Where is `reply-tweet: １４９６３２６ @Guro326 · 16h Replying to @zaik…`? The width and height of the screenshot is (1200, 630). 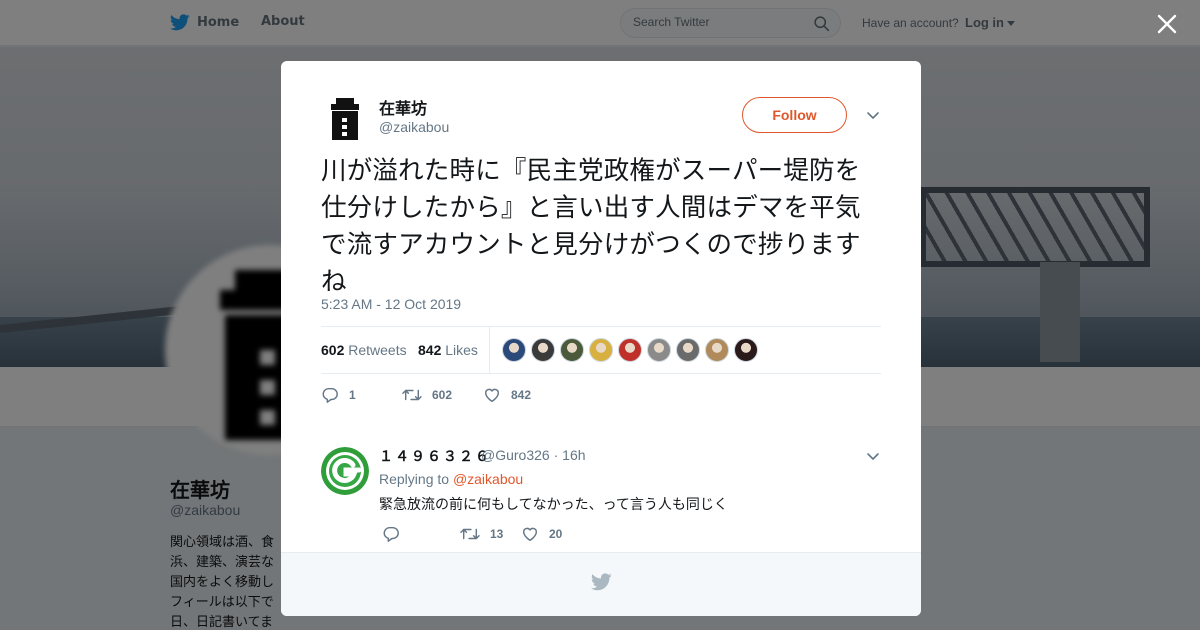
reply-tweet: １４９６３２６ @Guro326 · 16h Replying to @zaik… is located at coordinates (601, 493).